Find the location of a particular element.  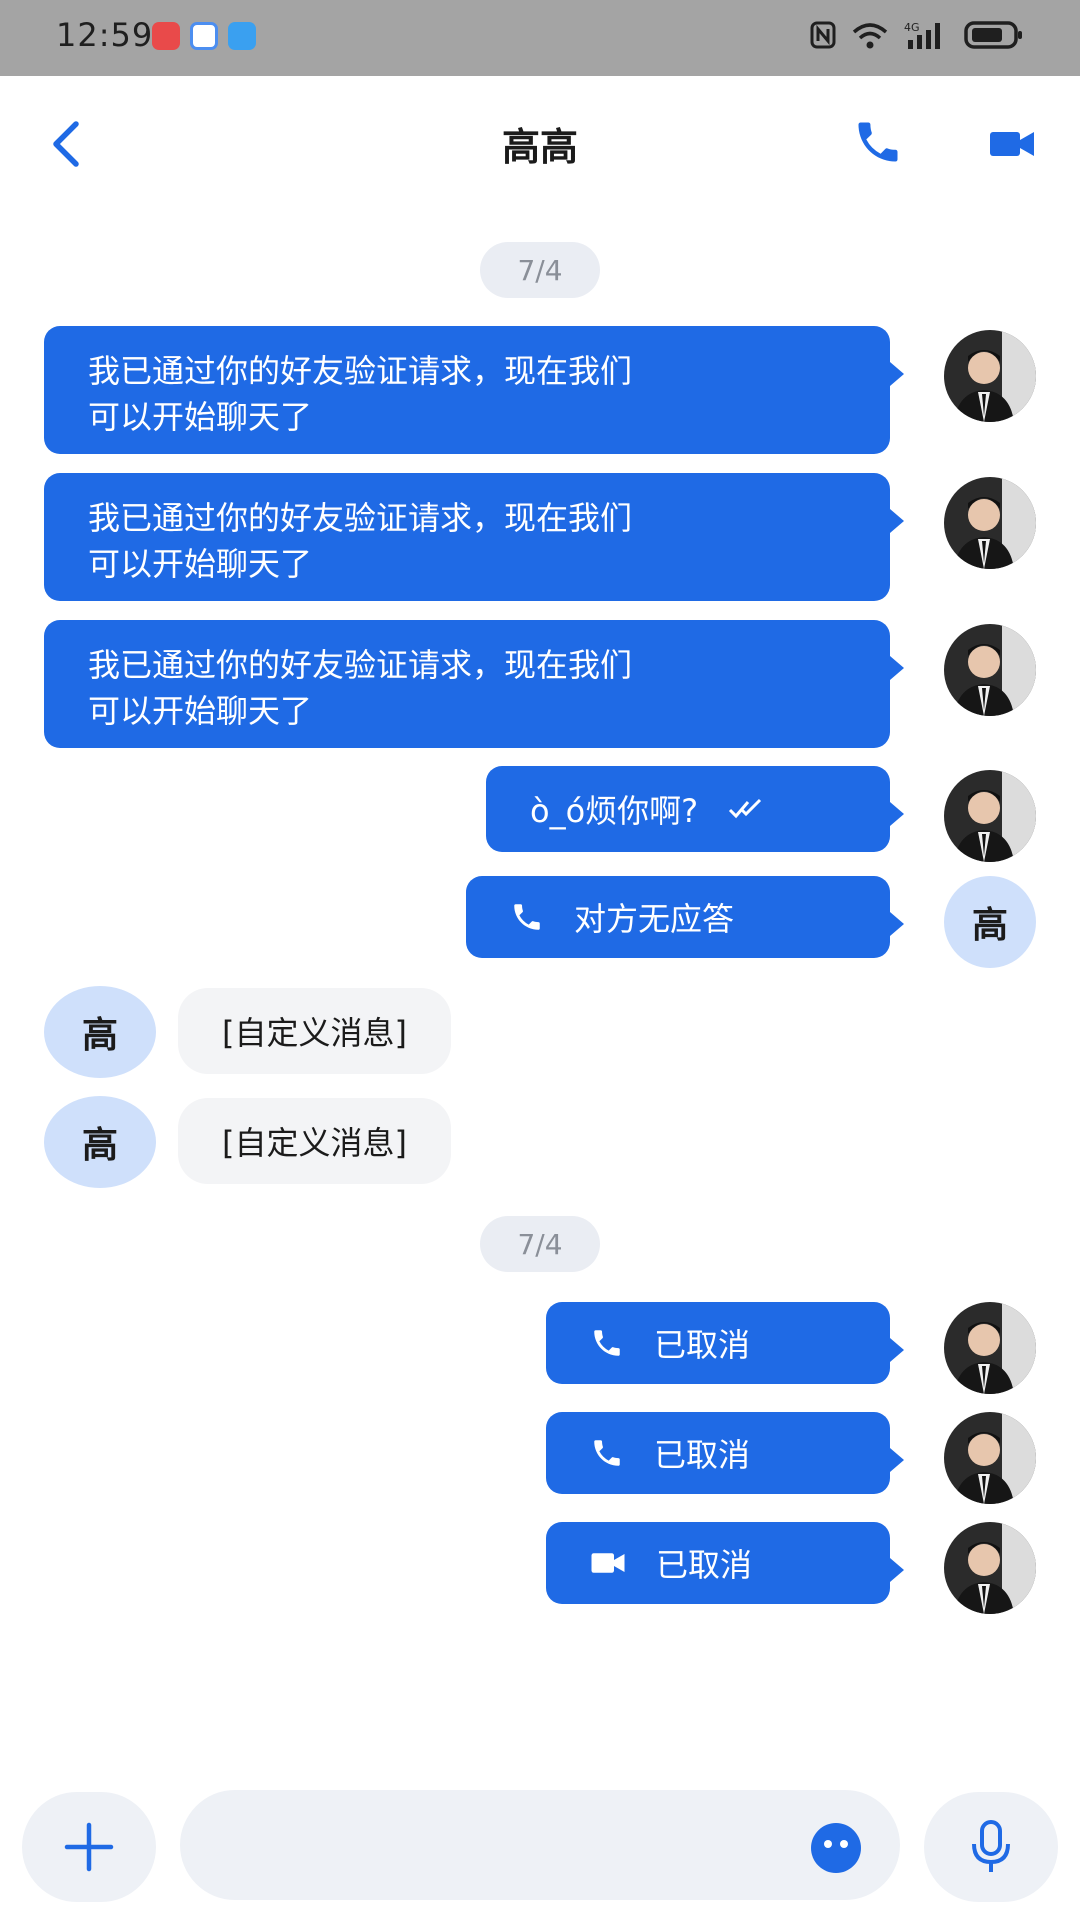

read-receipt-icon is located at coordinates (745, 808).